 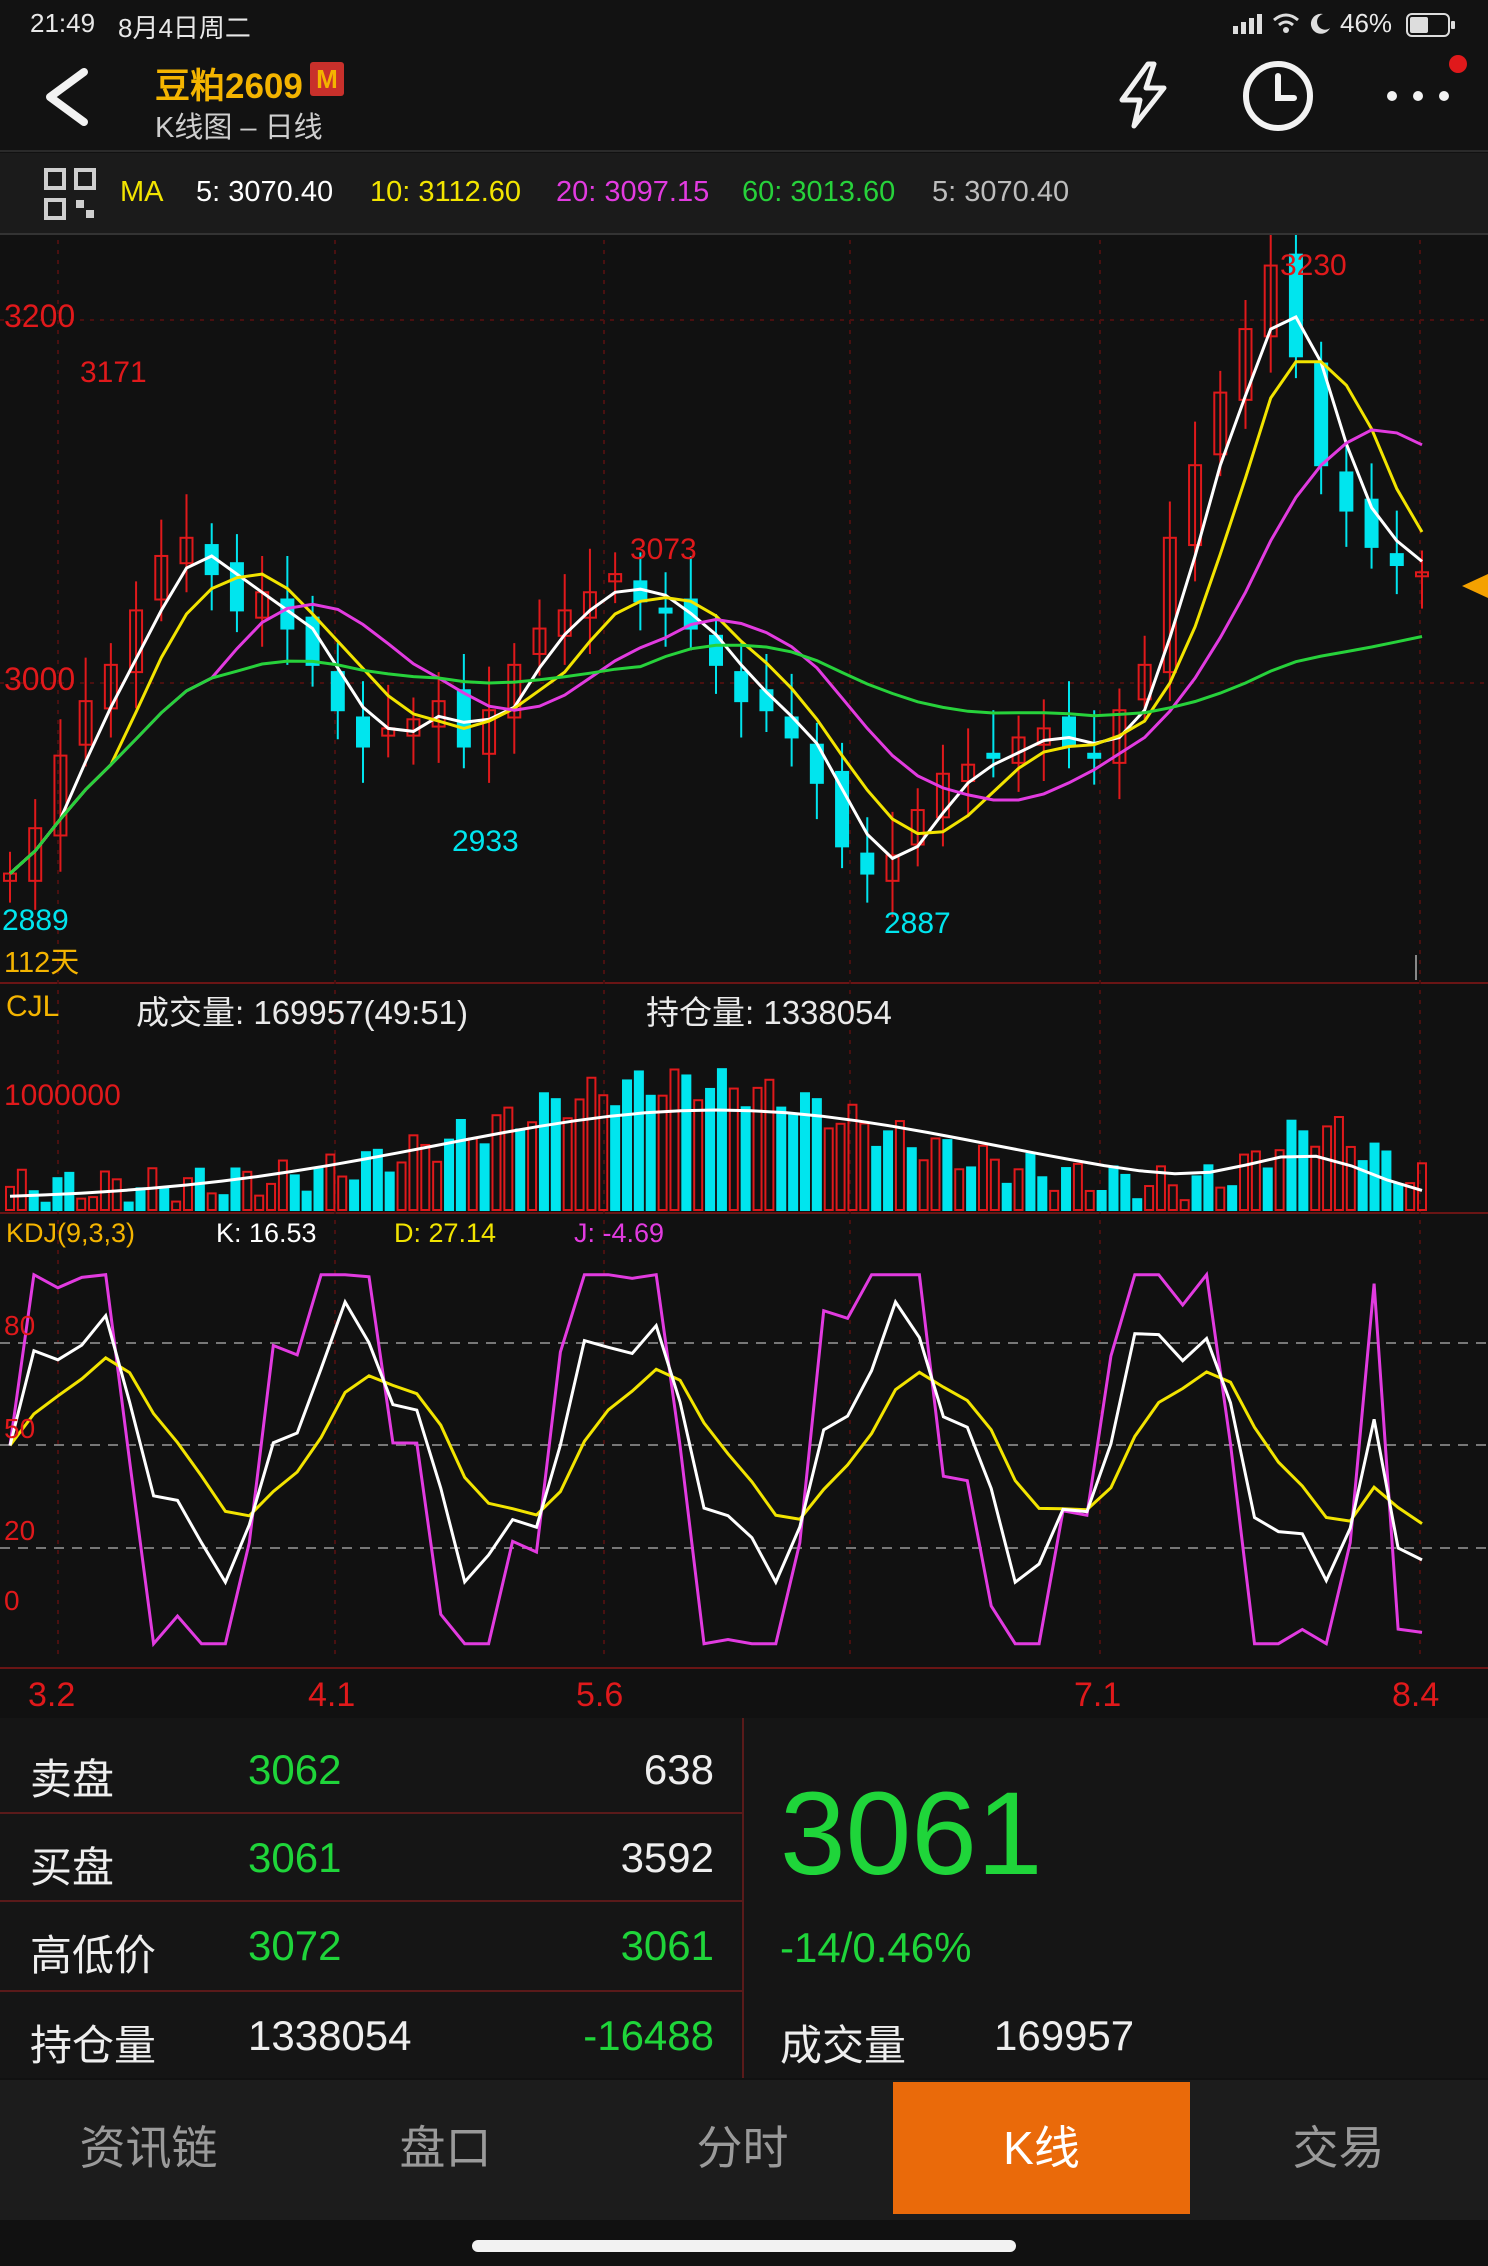 I want to click on low-price: 3061, so click(x=667, y=1945).